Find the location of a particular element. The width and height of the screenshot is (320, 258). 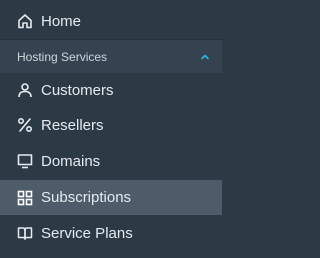

nav-item-domains-label: Domains is located at coordinates (71, 161).